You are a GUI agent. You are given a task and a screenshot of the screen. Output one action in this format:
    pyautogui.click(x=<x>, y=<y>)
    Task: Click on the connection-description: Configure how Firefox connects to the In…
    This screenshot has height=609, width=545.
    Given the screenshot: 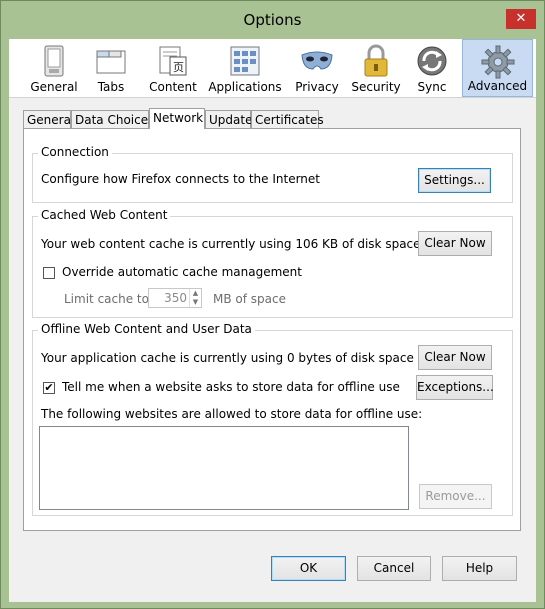 What is the action you would take?
    pyautogui.click(x=180, y=179)
    